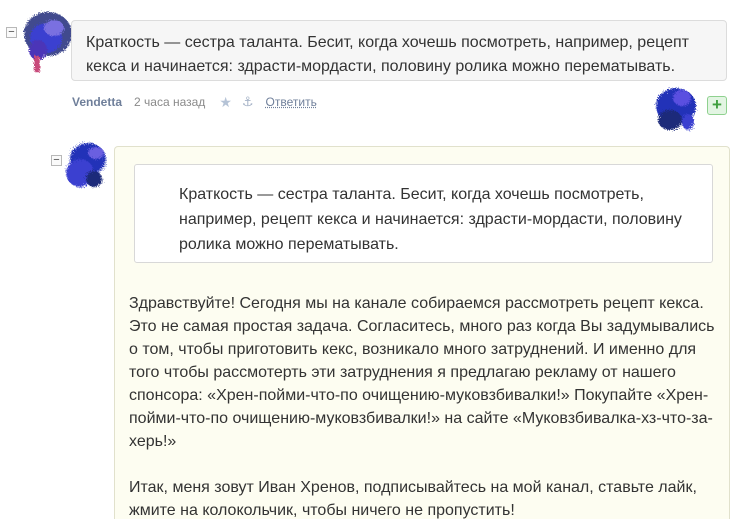 This screenshot has height=519, width=739. What do you see at coordinates (170, 102) in the screenshot?
I see `timestamp: 2 часа назад` at bounding box center [170, 102].